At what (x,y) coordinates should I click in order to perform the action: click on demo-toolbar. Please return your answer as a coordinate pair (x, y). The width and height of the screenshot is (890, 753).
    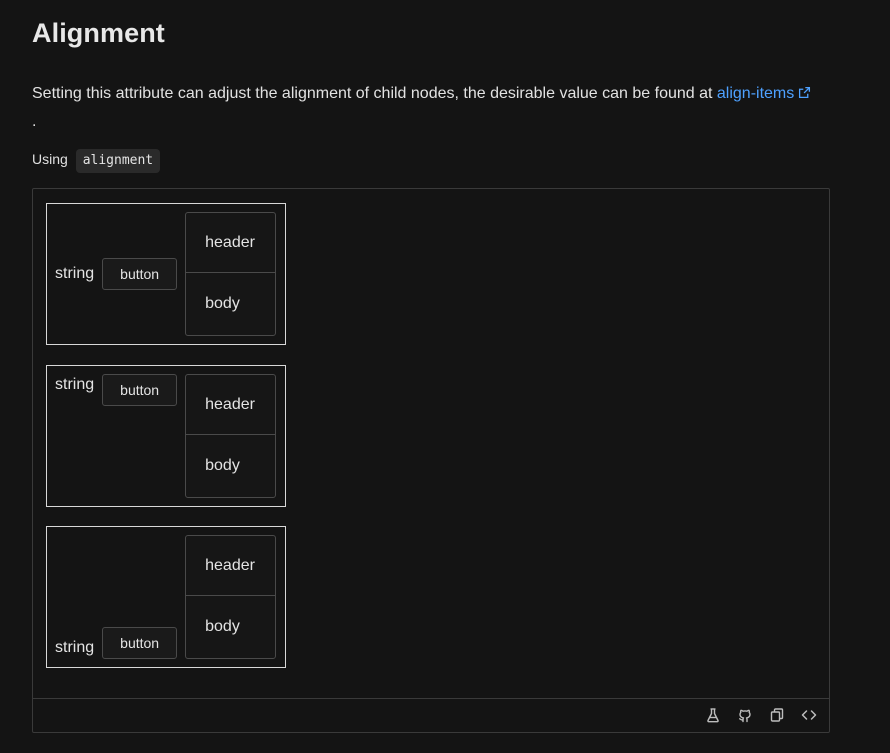
    Looking at the image, I should click on (431, 715).